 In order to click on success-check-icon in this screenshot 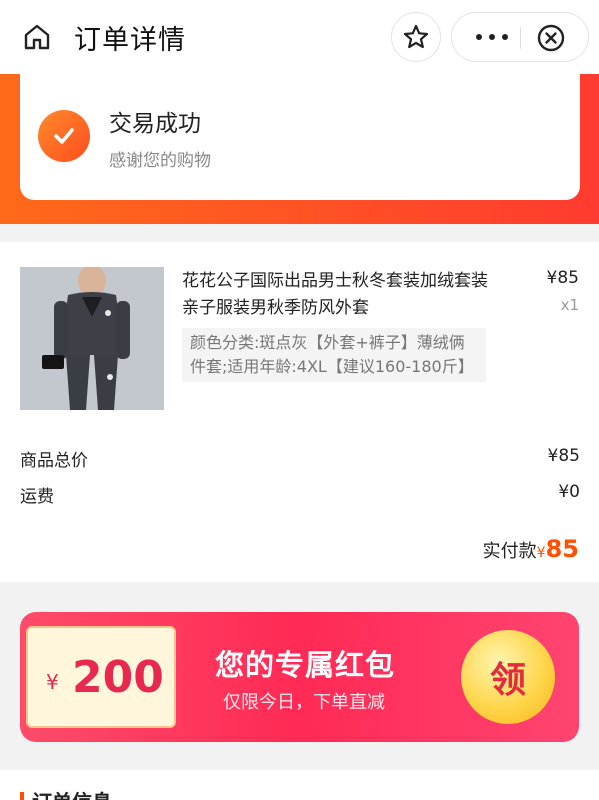, I will do `click(64, 136)`.